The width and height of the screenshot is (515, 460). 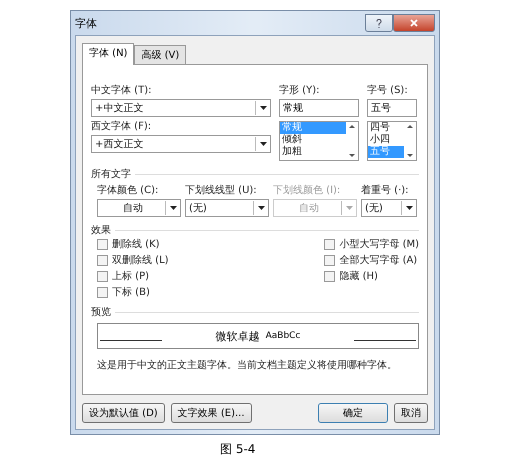 I want to click on tab: 高级 (V), so click(x=160, y=55).